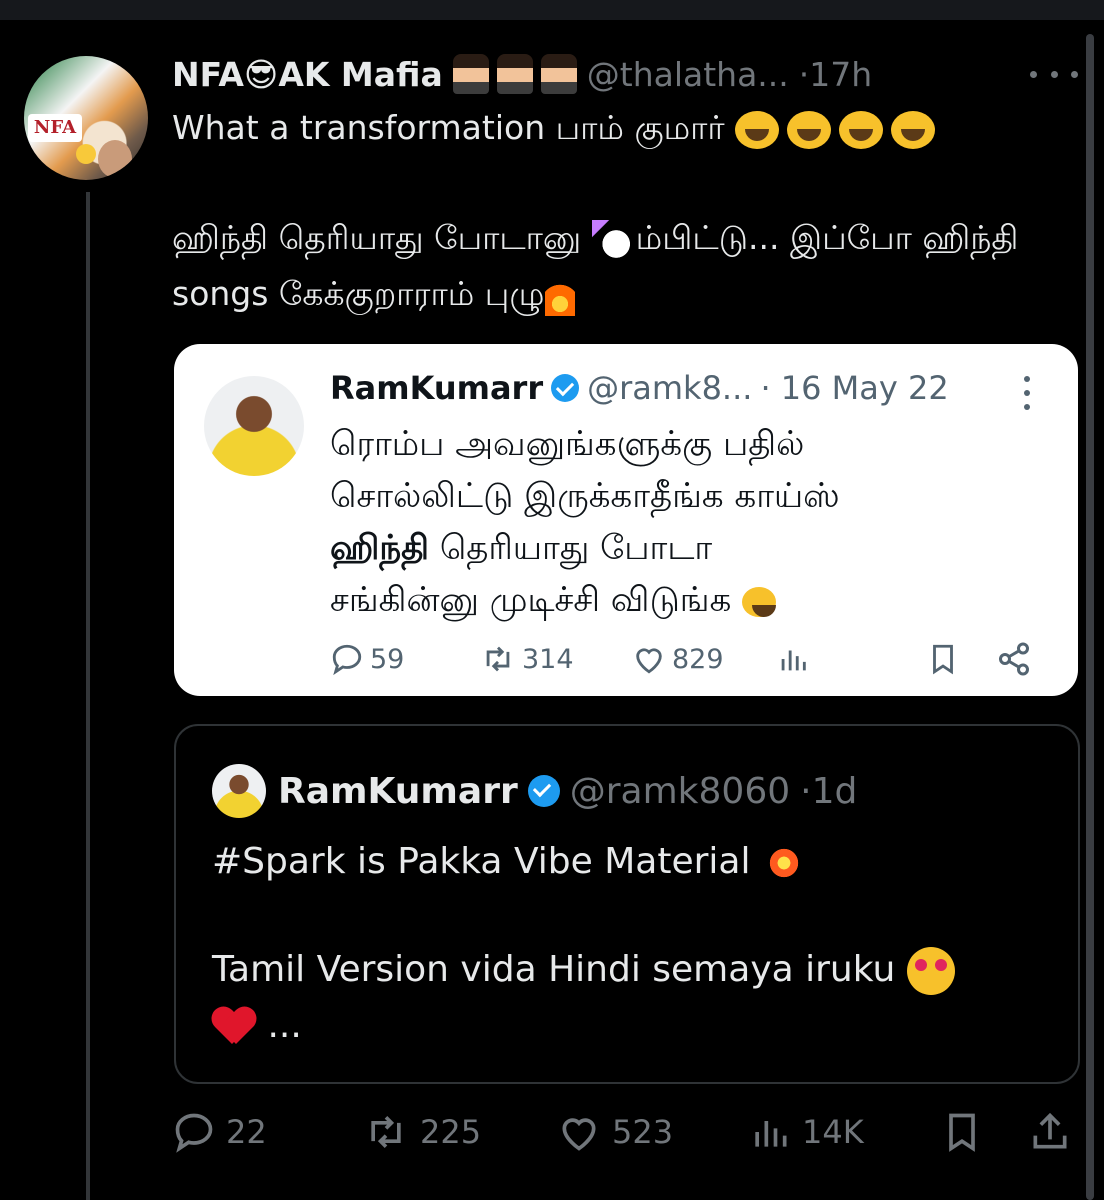  What do you see at coordinates (854, 388) in the screenshot?
I see `tweet-time: · 16 May 22` at bounding box center [854, 388].